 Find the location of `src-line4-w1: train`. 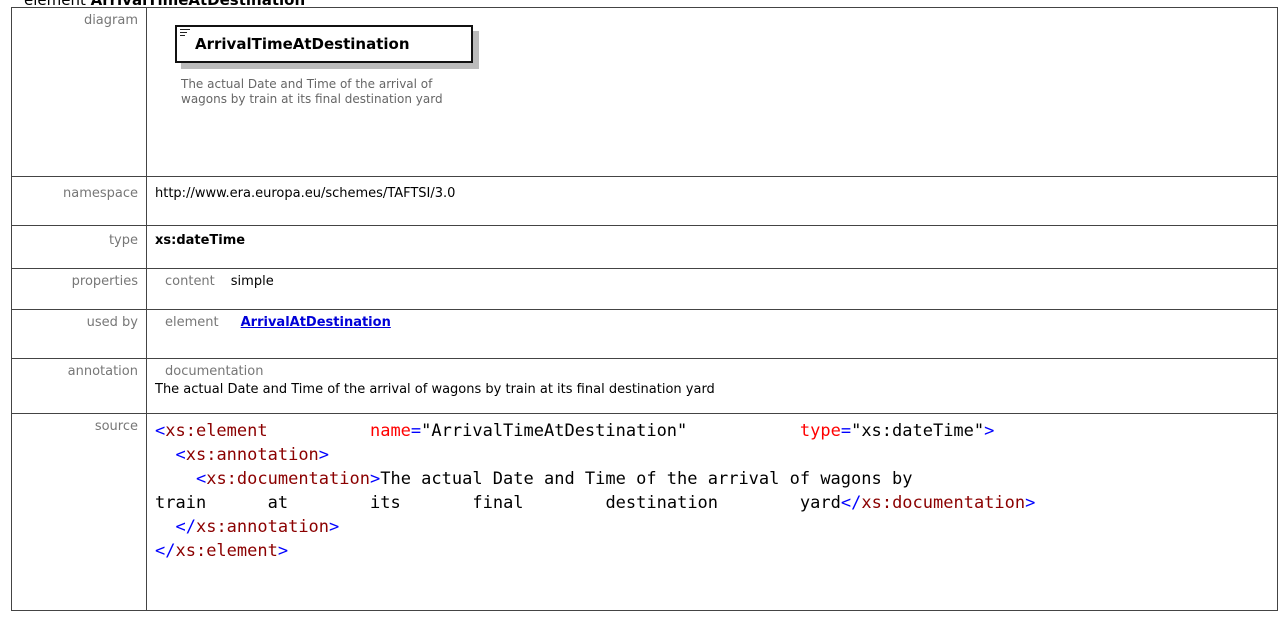

src-line4-w1: train is located at coordinates (181, 503).